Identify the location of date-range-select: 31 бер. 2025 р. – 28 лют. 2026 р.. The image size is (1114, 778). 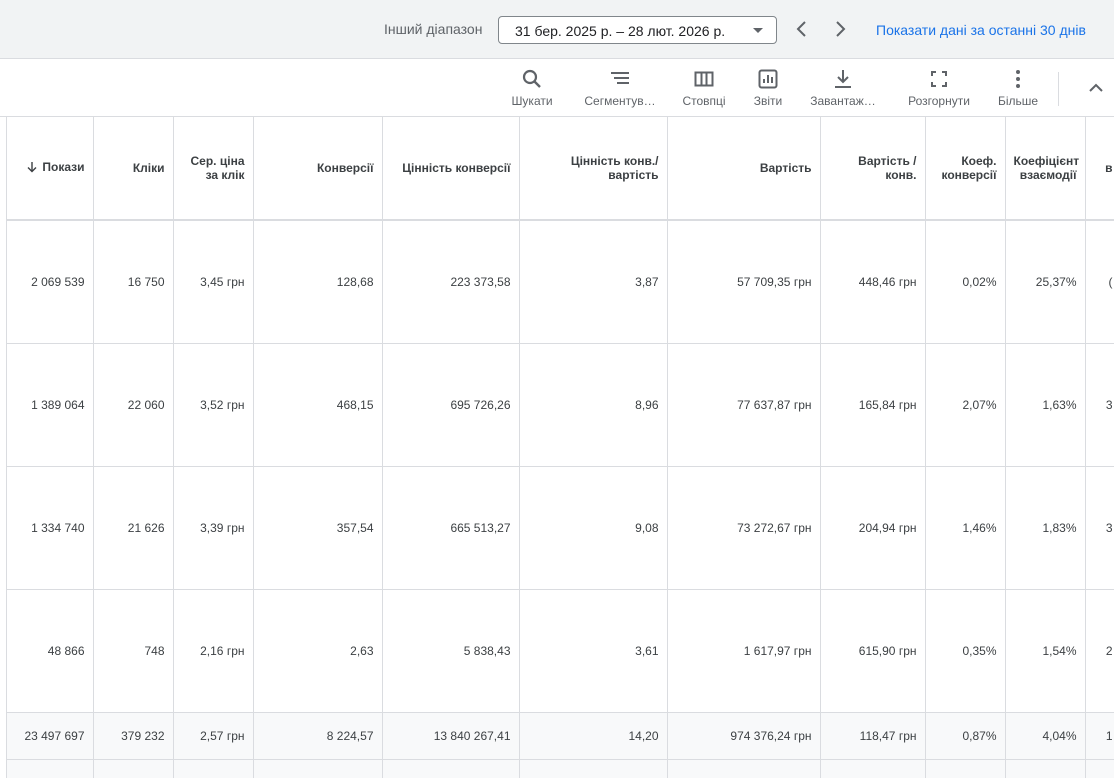
(637, 30).